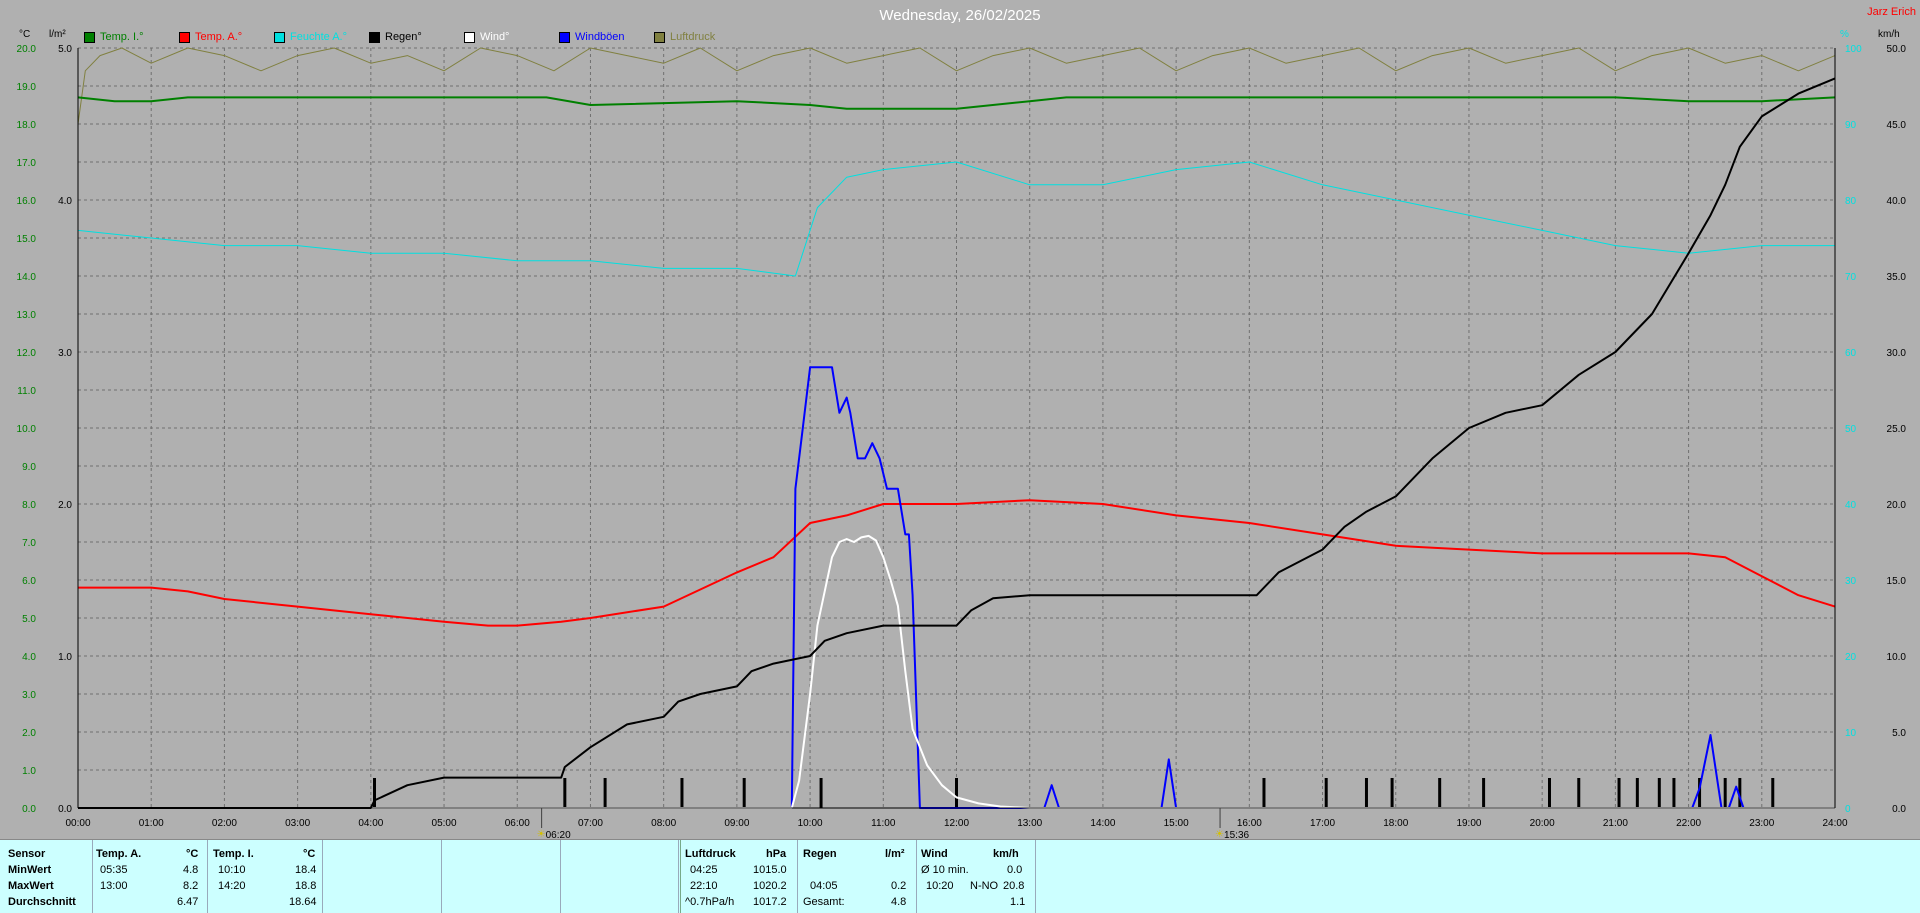  What do you see at coordinates (26, 391) in the screenshot?
I see `y-tick-label-temp: 11.0` at bounding box center [26, 391].